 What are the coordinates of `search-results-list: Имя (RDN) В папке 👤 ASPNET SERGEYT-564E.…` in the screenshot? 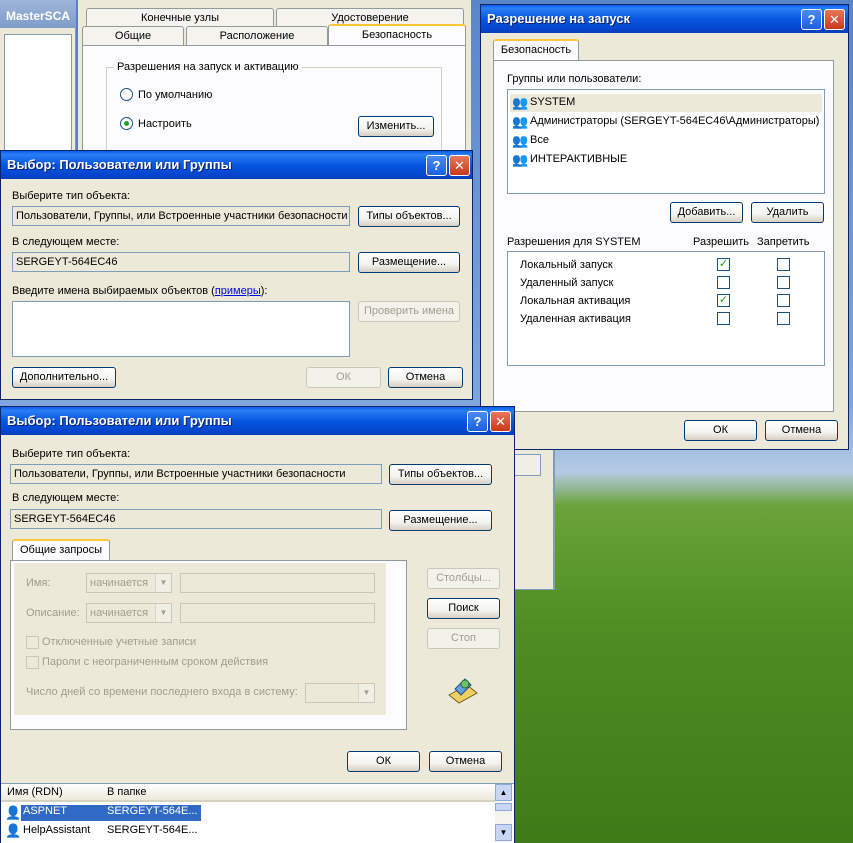 It's located at (257, 813).